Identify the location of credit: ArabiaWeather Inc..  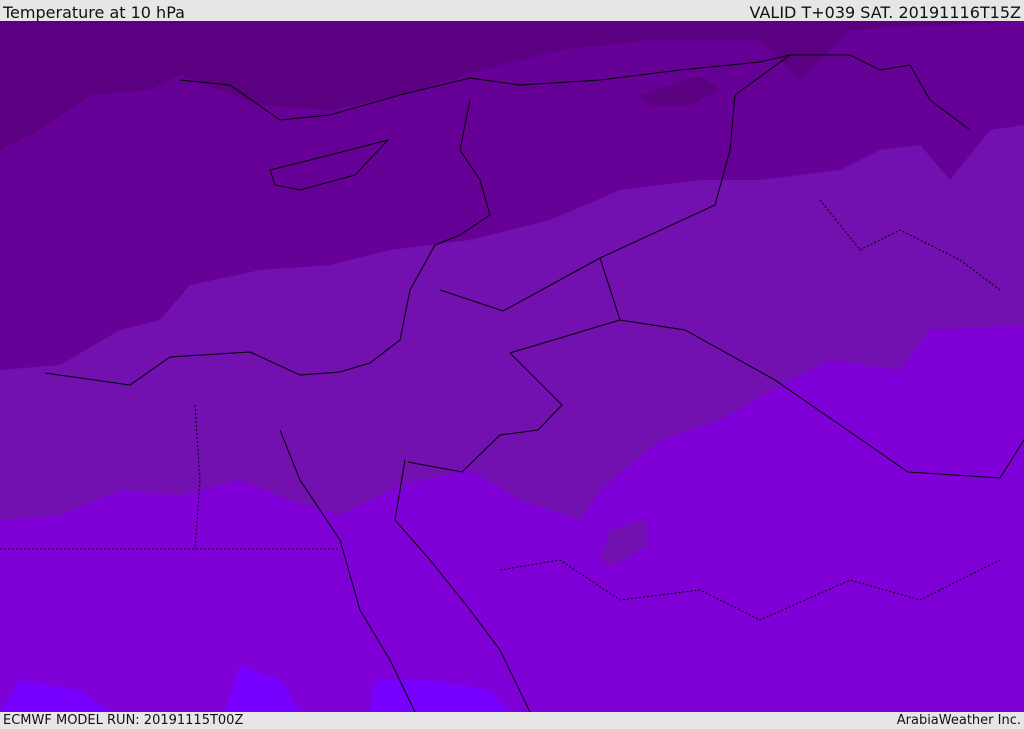
(958, 720).